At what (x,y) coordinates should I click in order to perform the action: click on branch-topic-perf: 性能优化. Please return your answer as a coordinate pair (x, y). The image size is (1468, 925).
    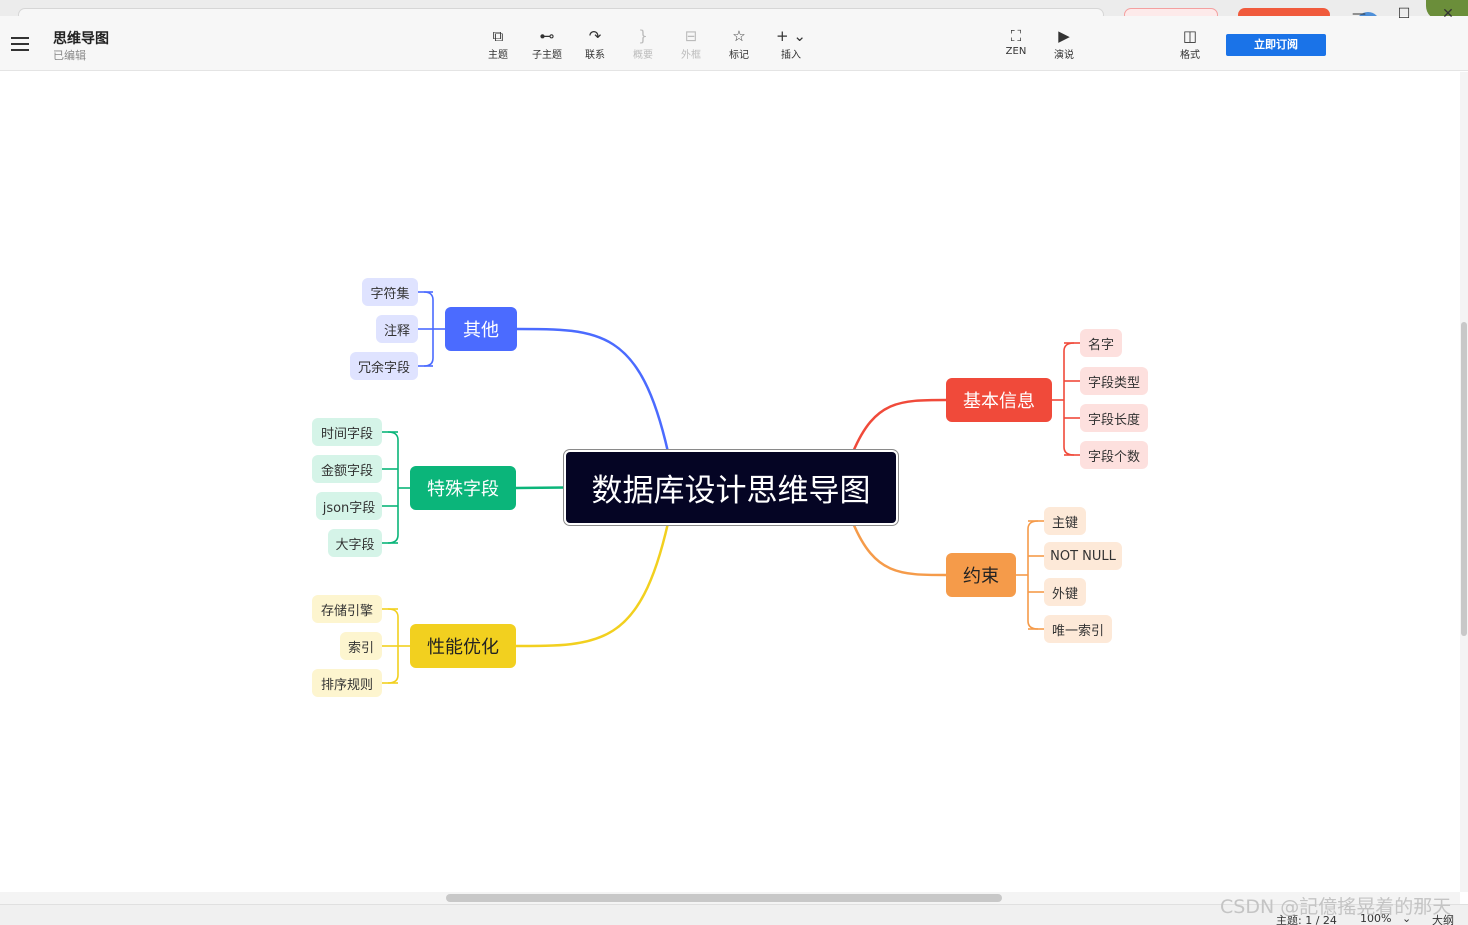
    Looking at the image, I should click on (463, 646).